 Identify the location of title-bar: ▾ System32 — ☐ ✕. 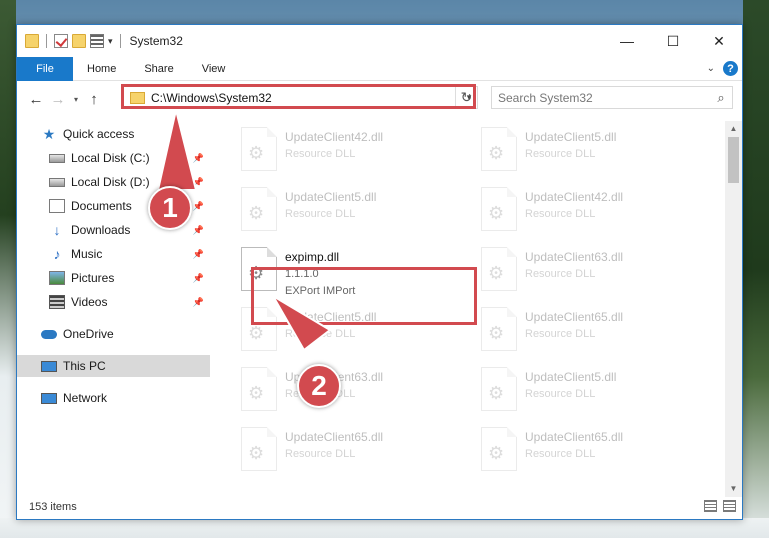
(379, 41).